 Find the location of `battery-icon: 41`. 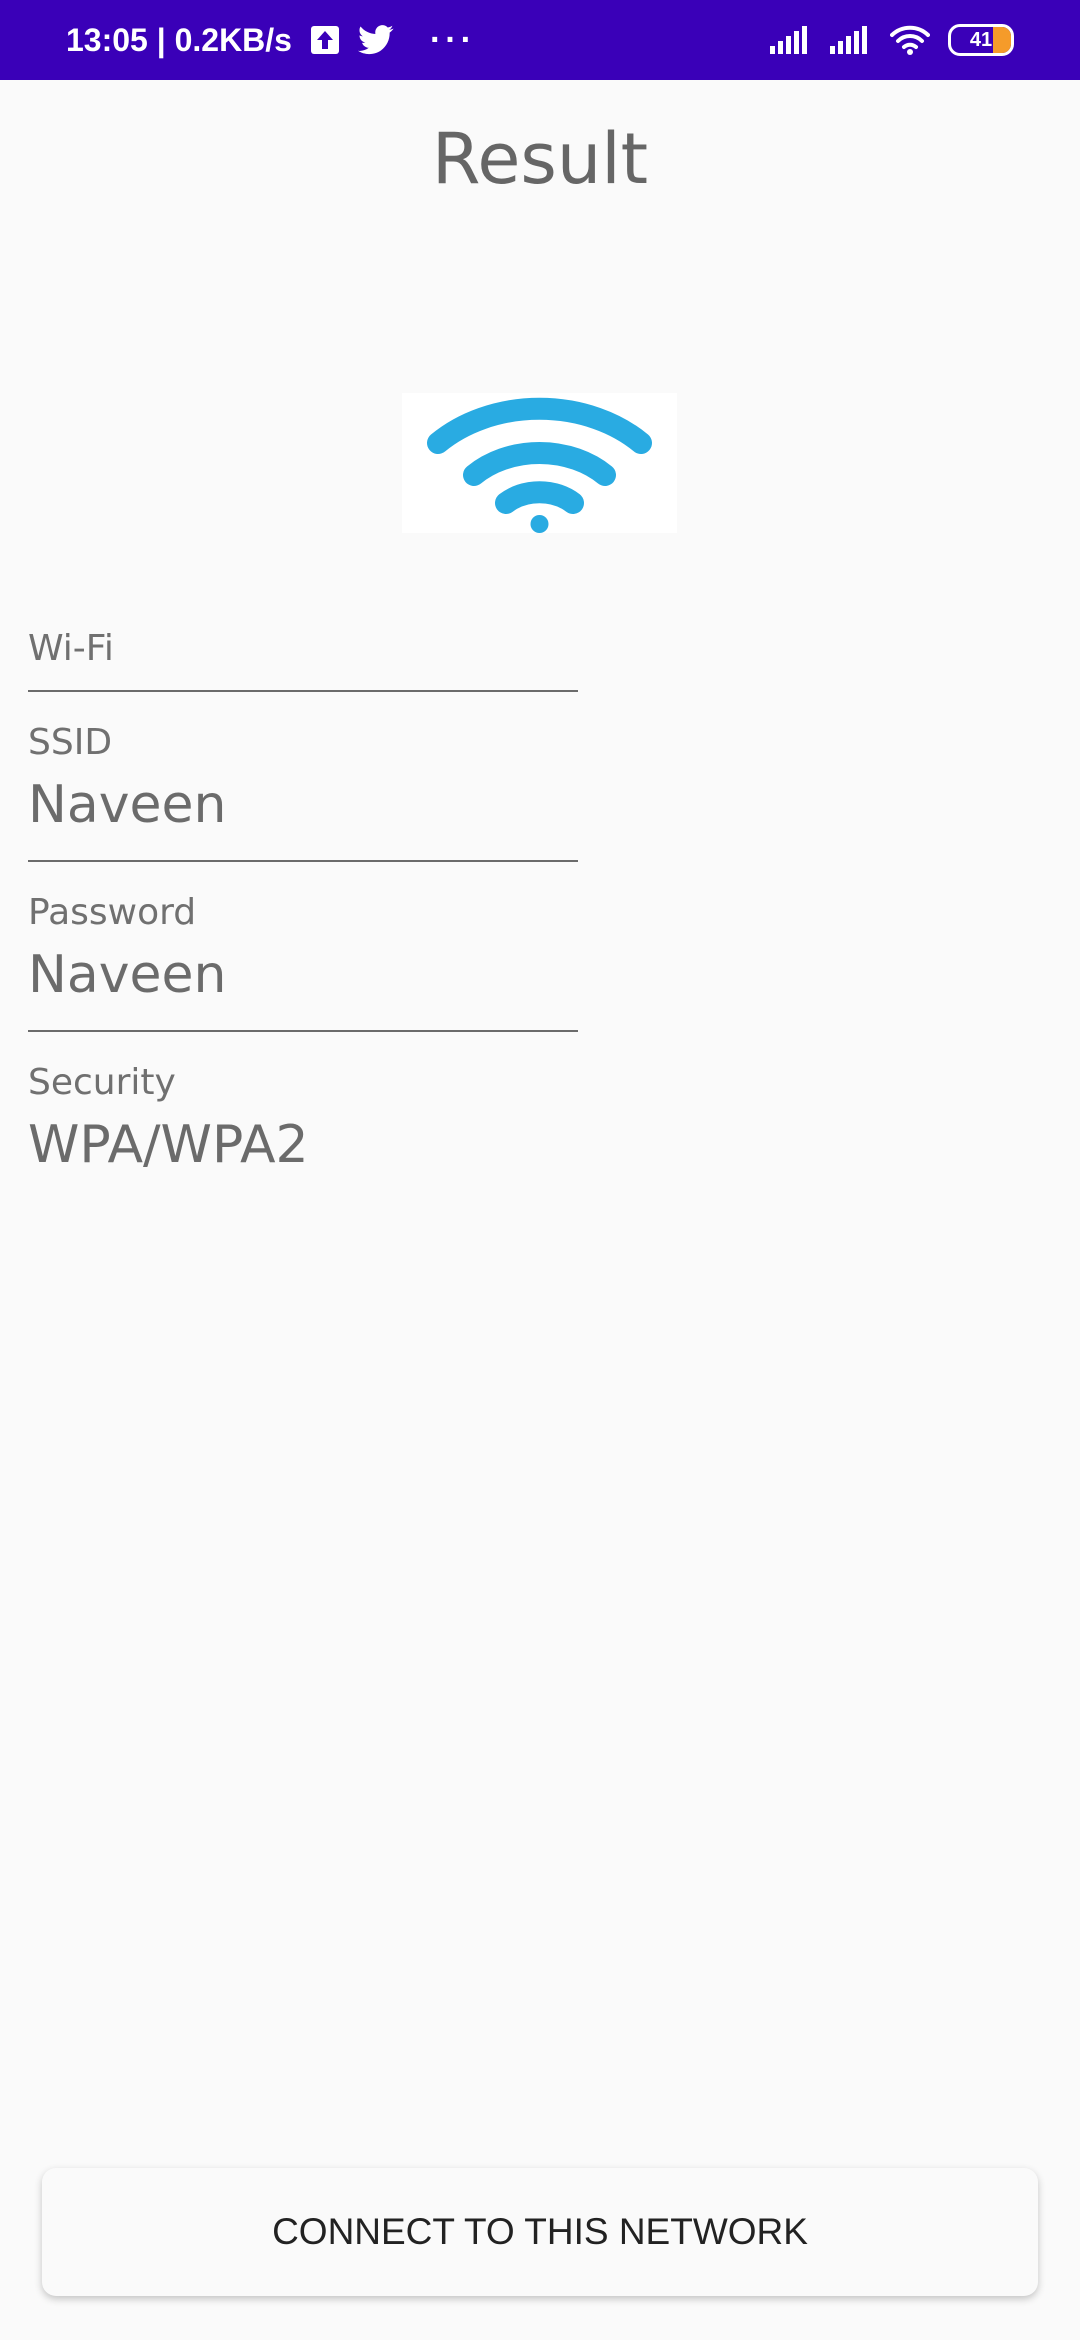

battery-icon: 41 is located at coordinates (981, 40).